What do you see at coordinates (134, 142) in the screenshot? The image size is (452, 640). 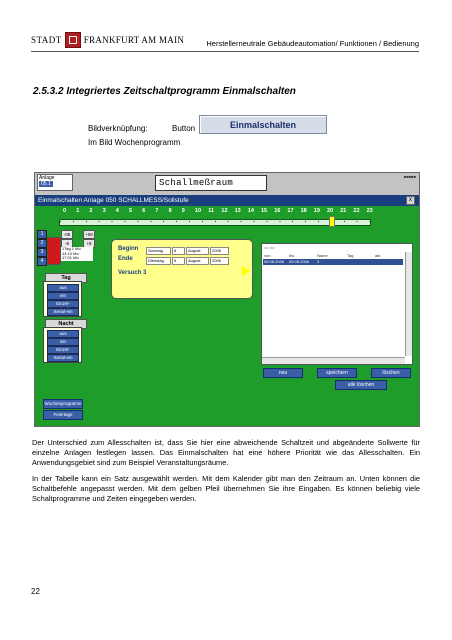 I see `bildverknuepfung-sub: Im Bild Wochenprogramm` at bounding box center [134, 142].